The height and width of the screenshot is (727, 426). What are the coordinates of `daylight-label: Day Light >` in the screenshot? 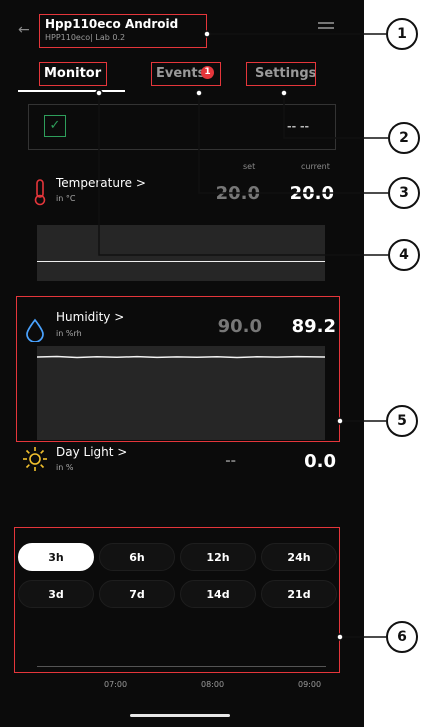 It's located at (91, 452).